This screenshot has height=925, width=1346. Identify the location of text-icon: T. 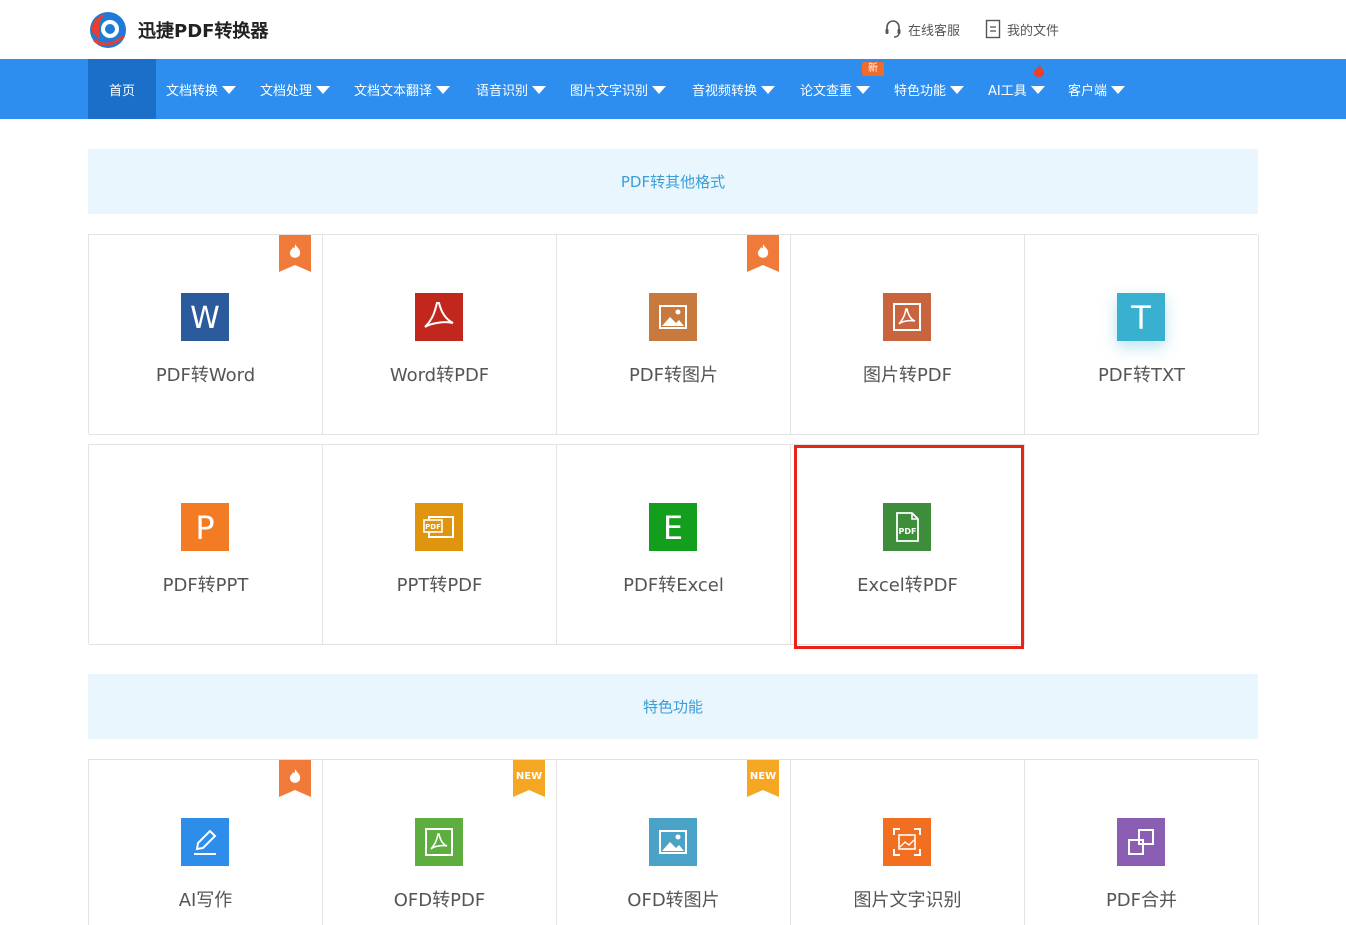
(1141, 317).